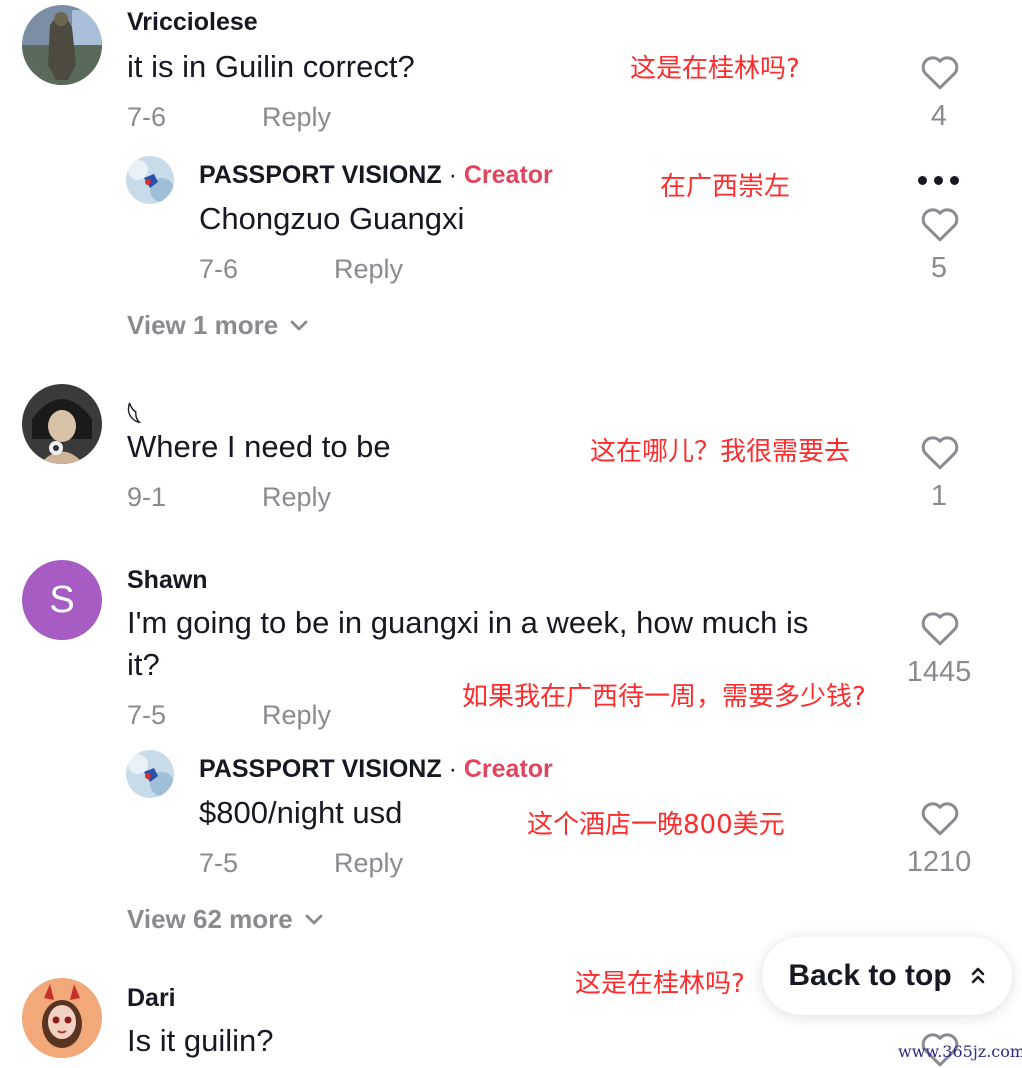 The image size is (1022, 1068). What do you see at coordinates (203, 325) in the screenshot?
I see `view-more-label: View 1 more` at bounding box center [203, 325].